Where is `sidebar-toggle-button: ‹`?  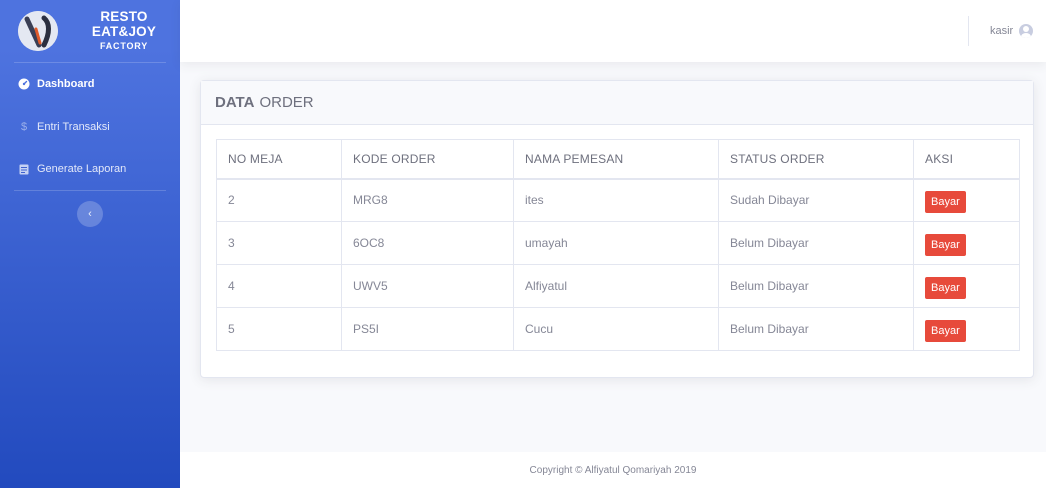
sidebar-toggle-button: ‹ is located at coordinates (90, 214).